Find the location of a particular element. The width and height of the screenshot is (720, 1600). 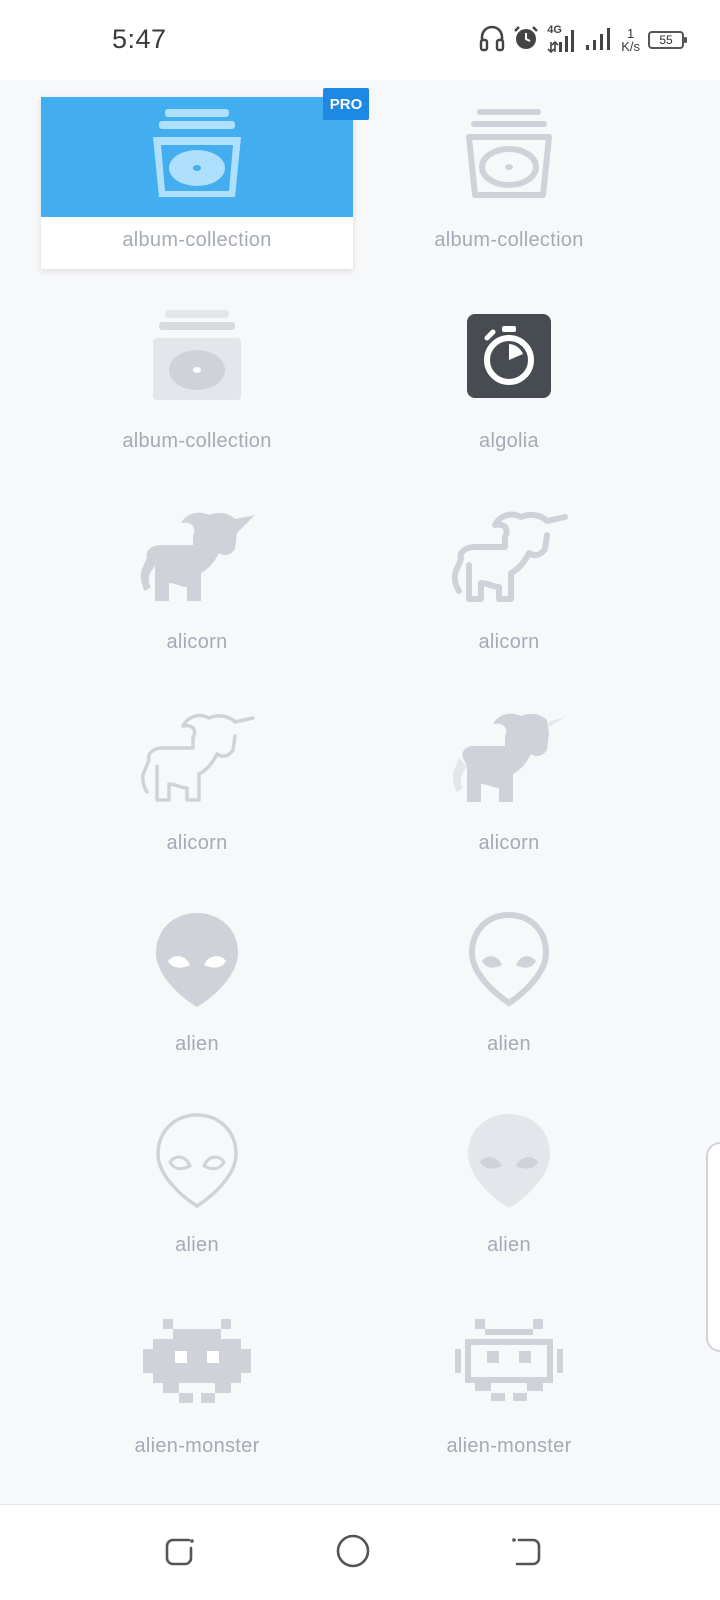

icon-label: algolia is located at coordinates (509, 441).